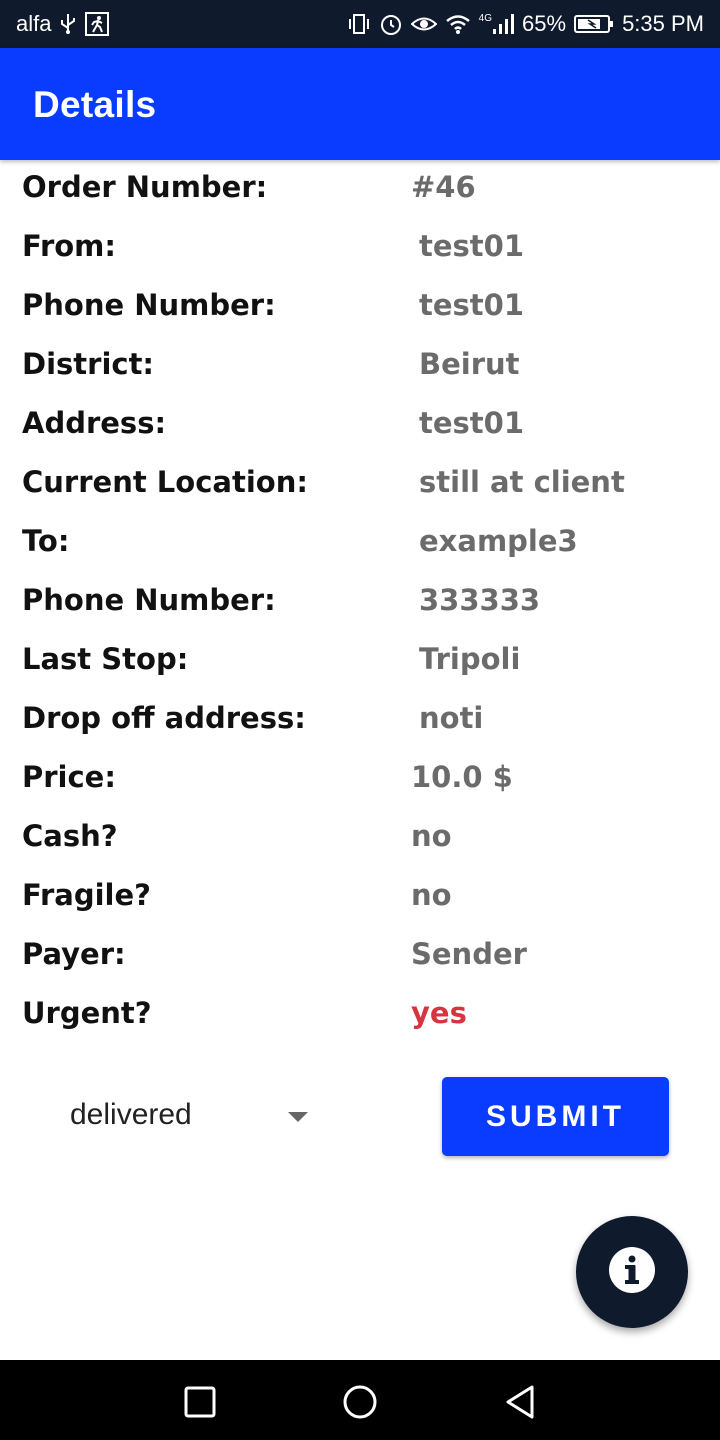 The image size is (720, 1440). What do you see at coordinates (360, 189) in the screenshot?
I see `detail-row-order-number: Order Number: #46` at bounding box center [360, 189].